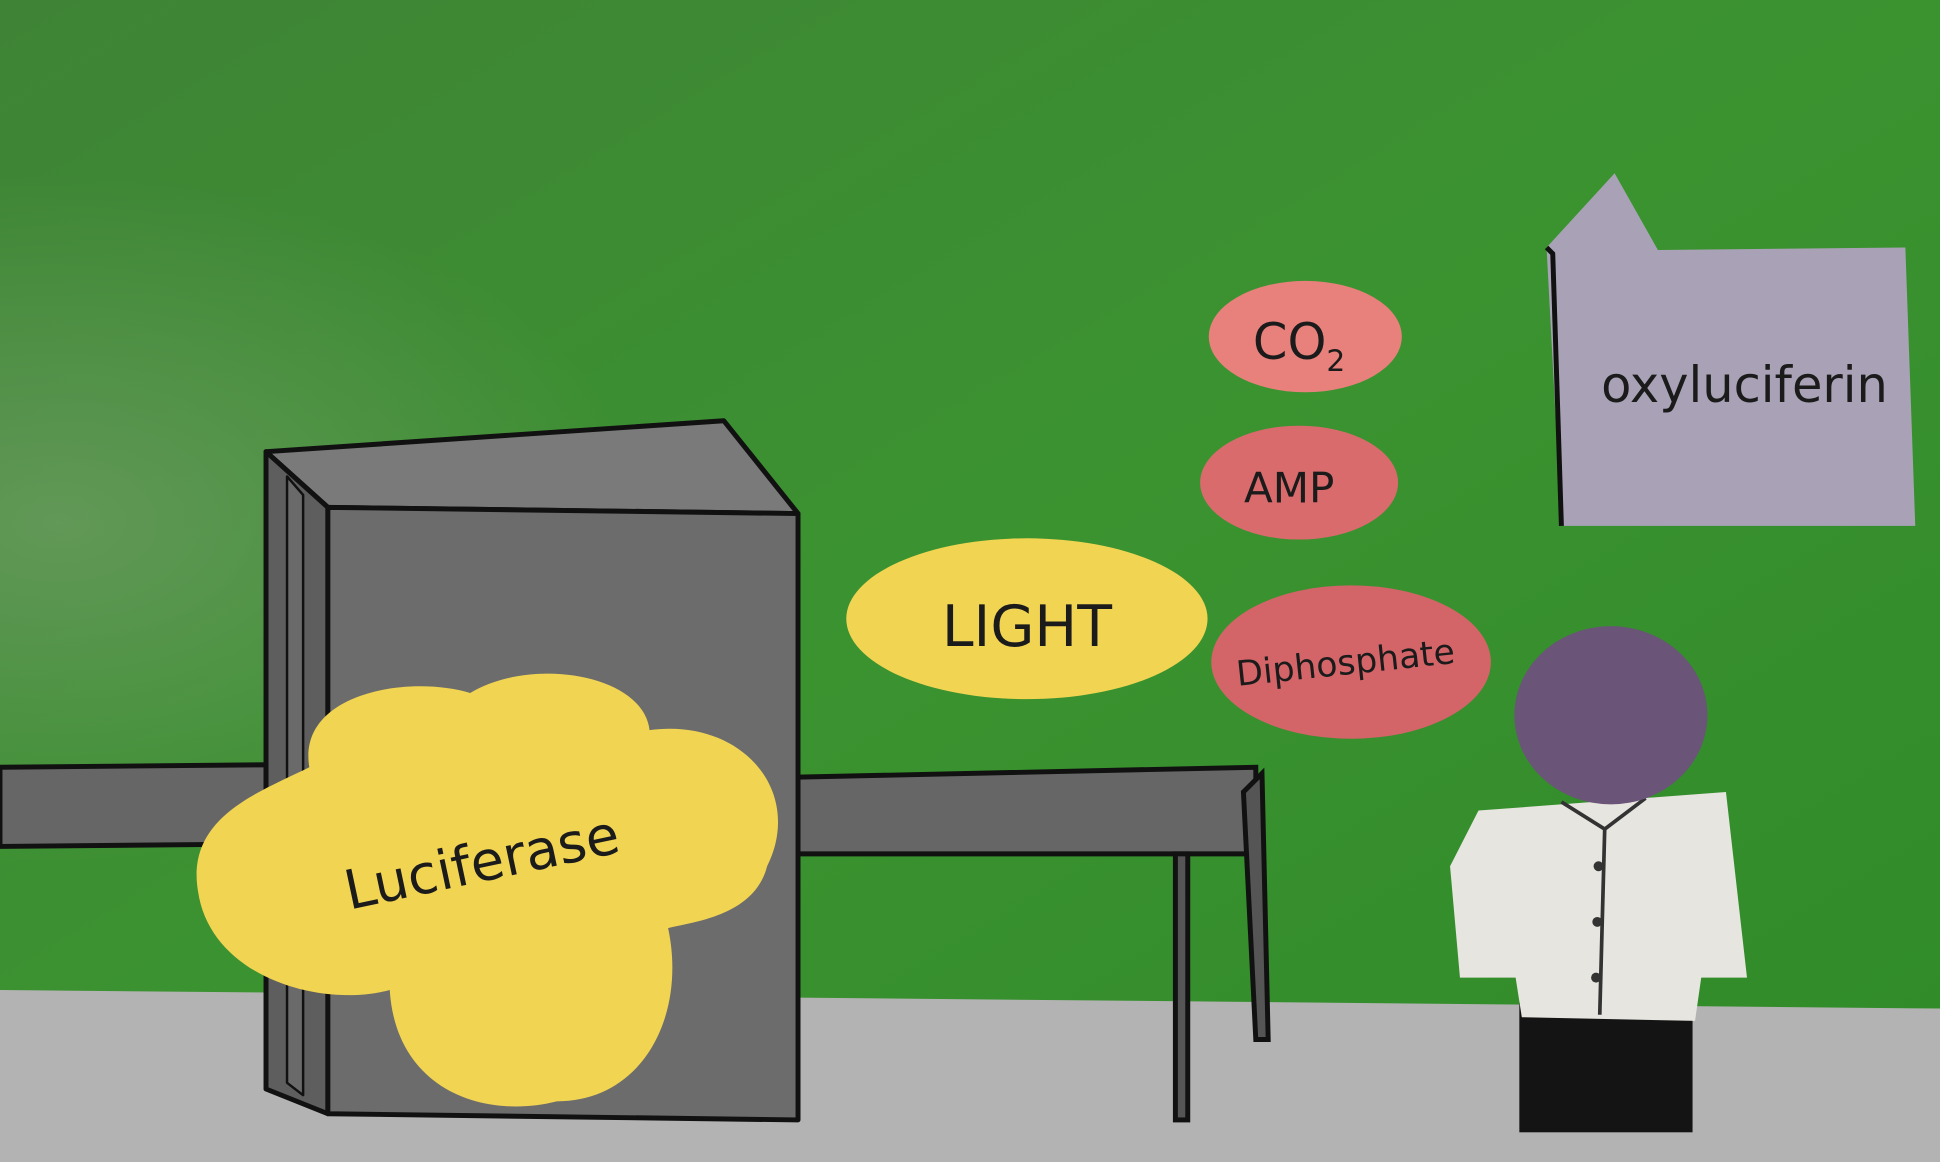 The image size is (1940, 1162). I want to click on scientist-head, so click(1611, 715).